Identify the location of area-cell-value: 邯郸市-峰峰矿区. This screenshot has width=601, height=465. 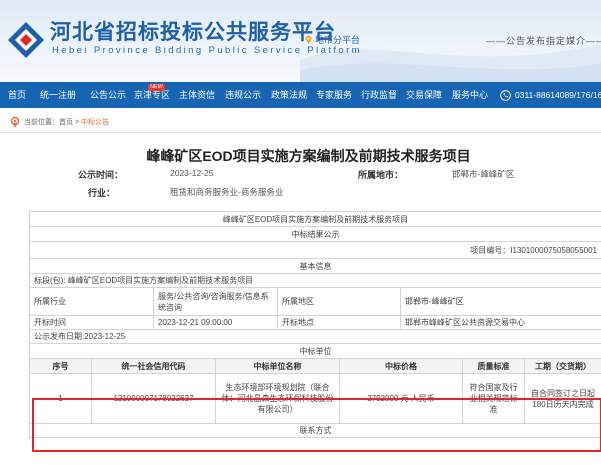
(500, 301).